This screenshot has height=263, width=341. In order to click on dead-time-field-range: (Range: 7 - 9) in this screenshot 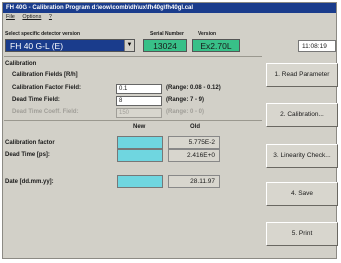, I will do `click(185, 100)`.